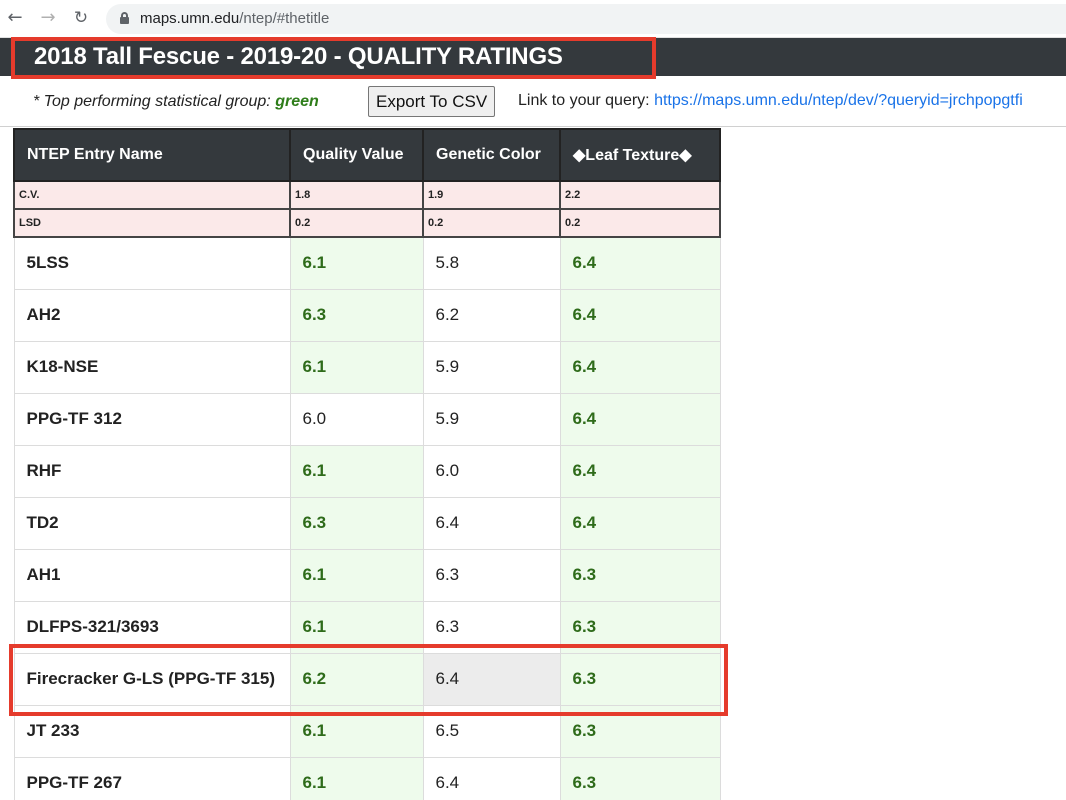 The height and width of the screenshot is (800, 1066). Describe the element at coordinates (297, 101) in the screenshot. I see `legend-green-word: green` at that location.